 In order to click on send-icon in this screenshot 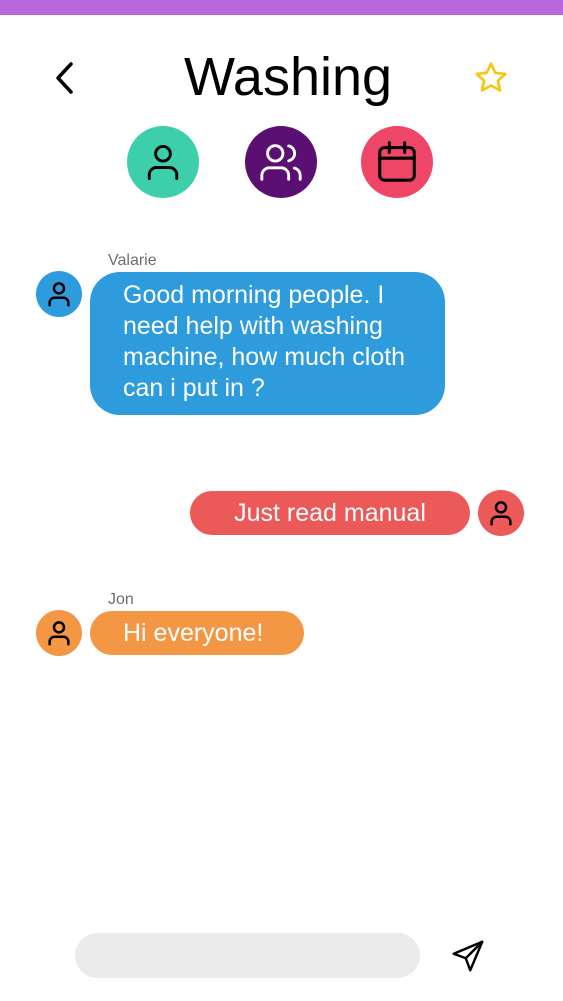, I will do `click(468, 956)`.